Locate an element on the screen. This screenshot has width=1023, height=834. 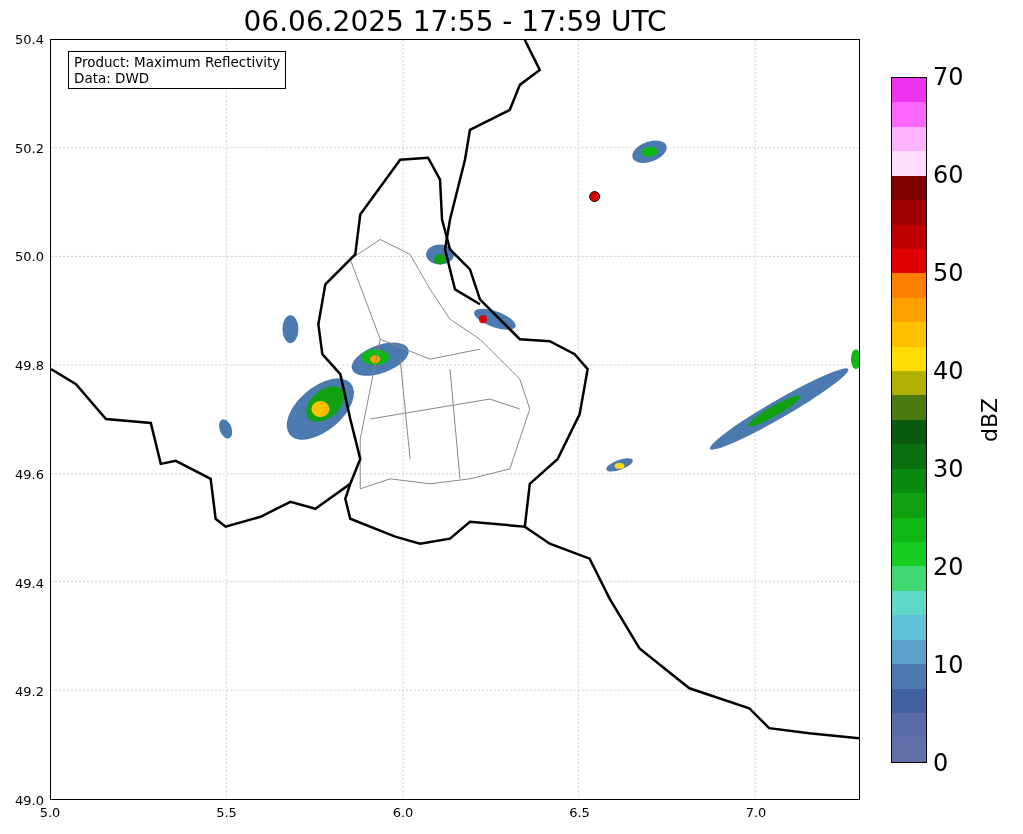
colorbar-tick-label: 0 is located at coordinates (941, 763).